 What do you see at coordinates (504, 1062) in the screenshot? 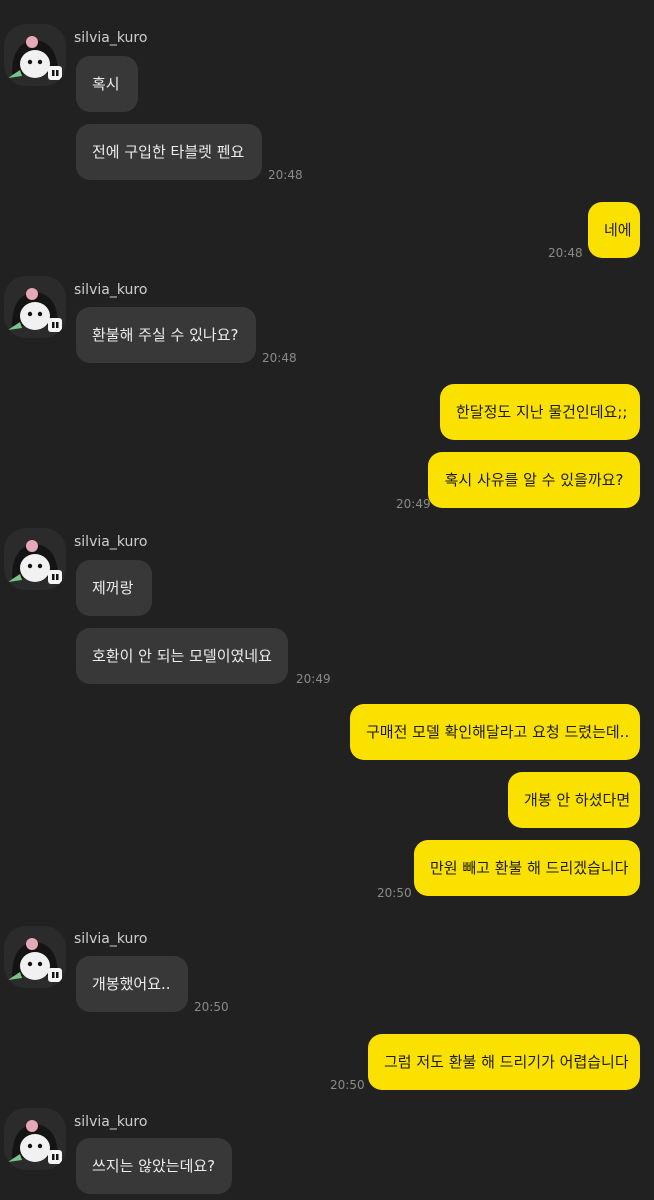
I see `outgoing-message: 그럼 저도 환불 해 드리기가 어렵습니다` at bounding box center [504, 1062].